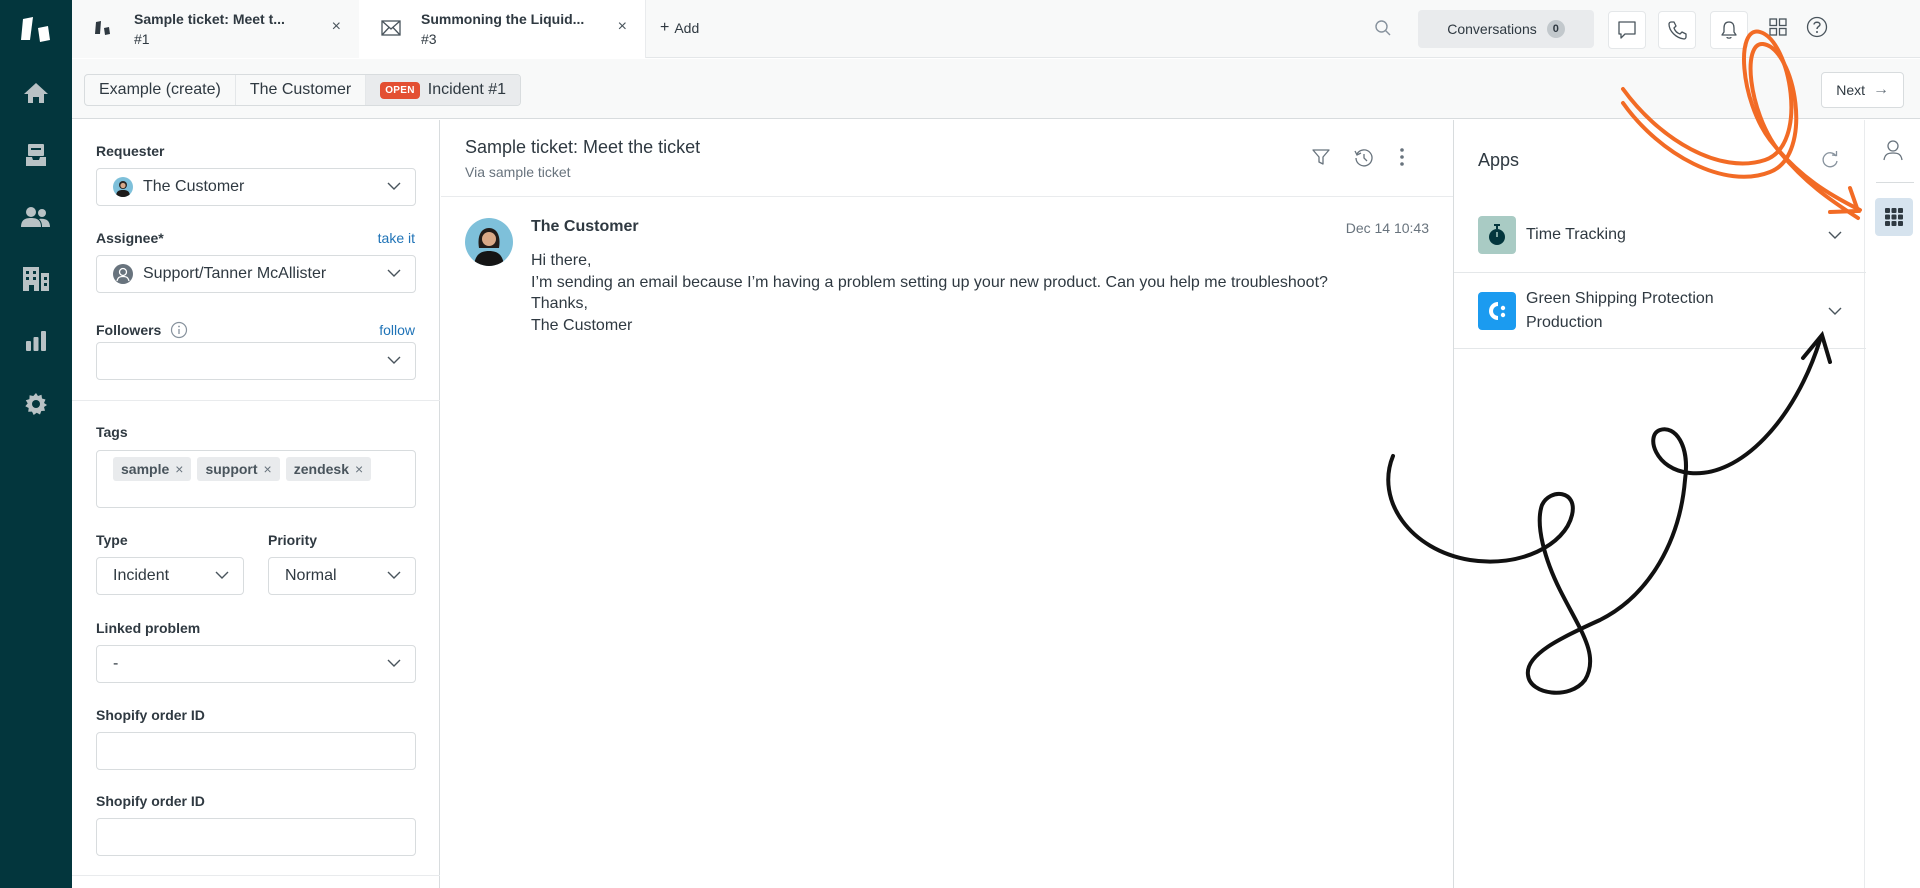  Describe the element at coordinates (129, 330) in the screenshot. I see `followers-label: Followers` at that location.